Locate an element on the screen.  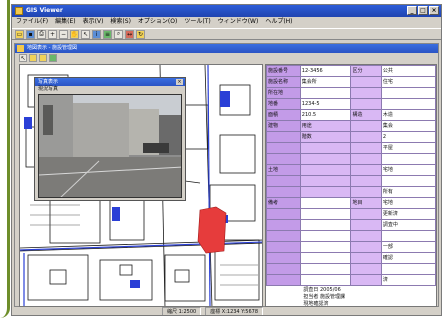
menu-edit: 編集(E) is located at coordinates (65, 22).